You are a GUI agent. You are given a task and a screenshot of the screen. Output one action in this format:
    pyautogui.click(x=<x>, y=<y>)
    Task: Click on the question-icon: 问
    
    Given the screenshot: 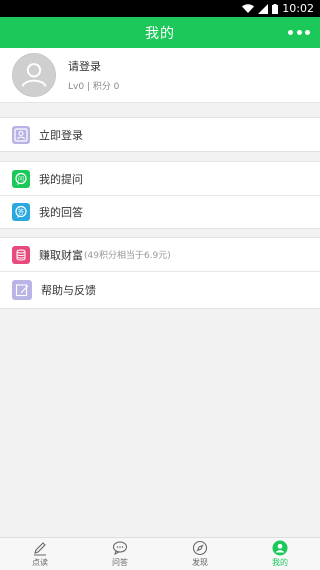 What is the action you would take?
    pyautogui.click(x=21, y=178)
    